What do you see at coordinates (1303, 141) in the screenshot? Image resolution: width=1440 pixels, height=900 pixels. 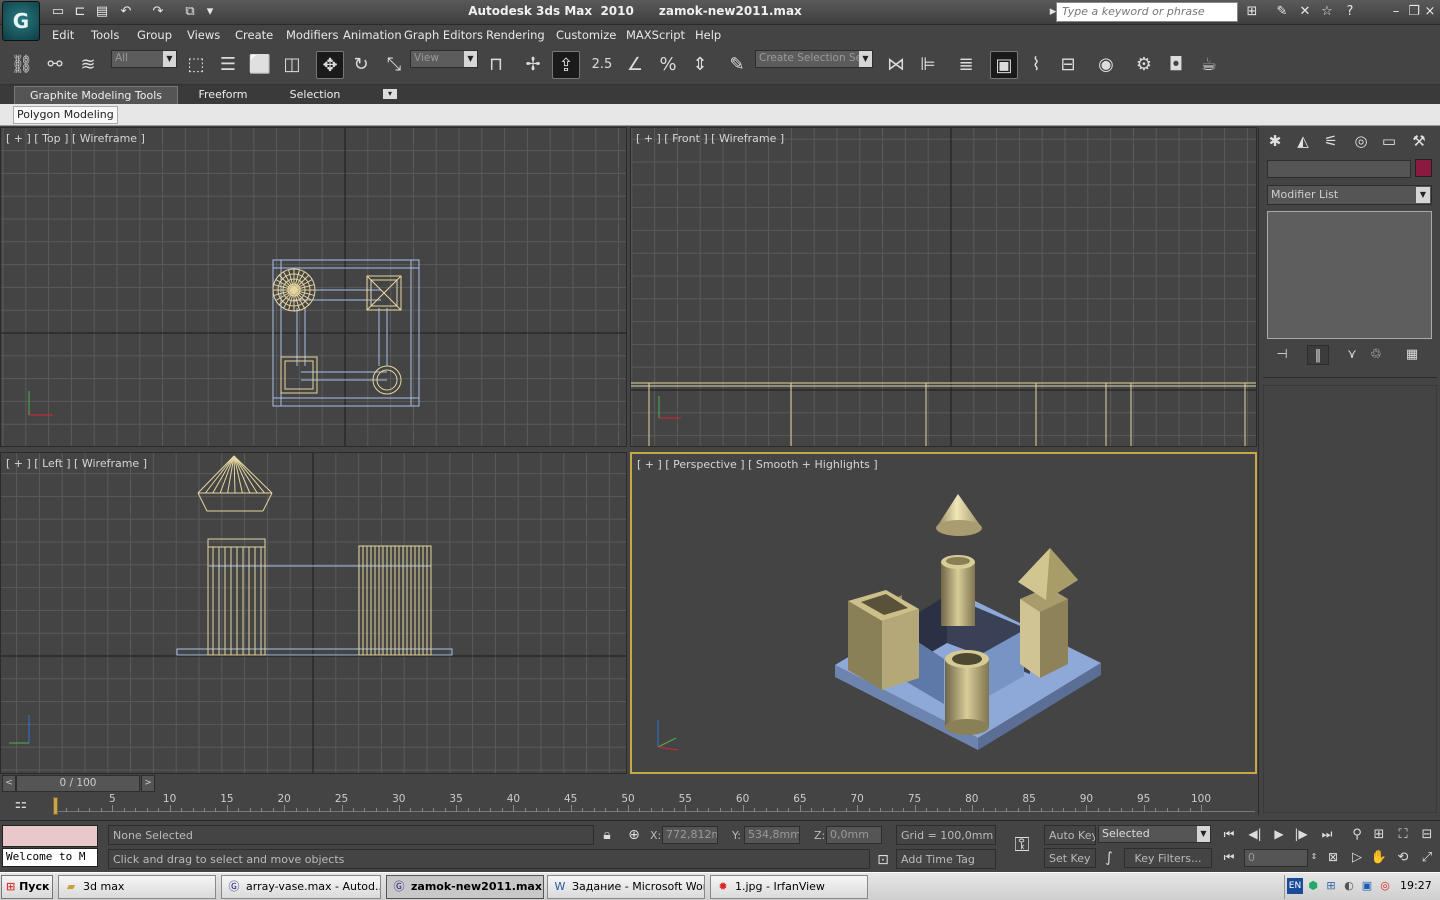 I see `modify-tab-icon: ◭` at bounding box center [1303, 141].